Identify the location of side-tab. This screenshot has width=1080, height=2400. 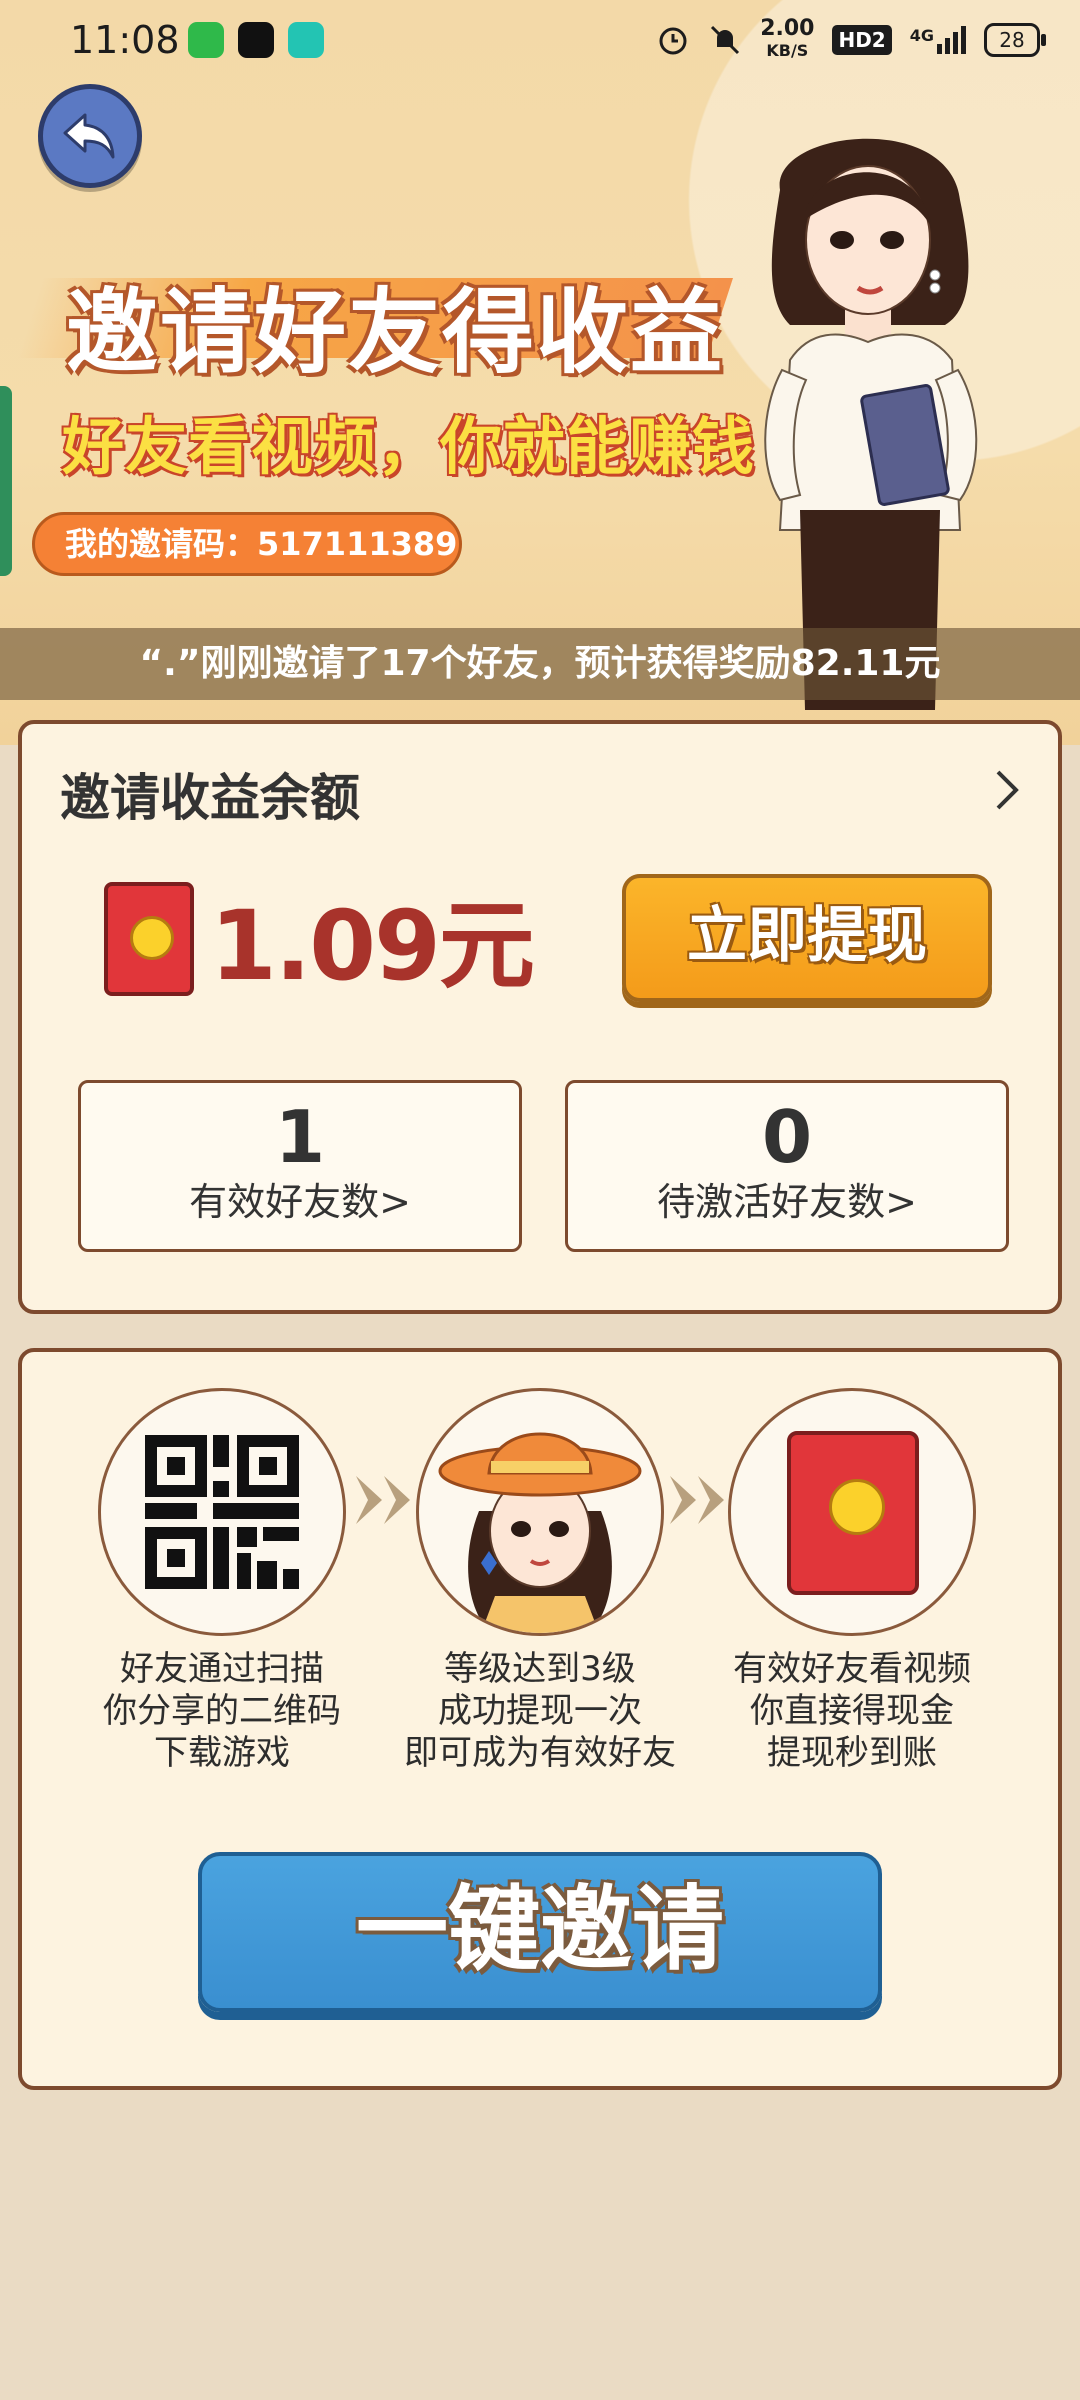
(6, 481).